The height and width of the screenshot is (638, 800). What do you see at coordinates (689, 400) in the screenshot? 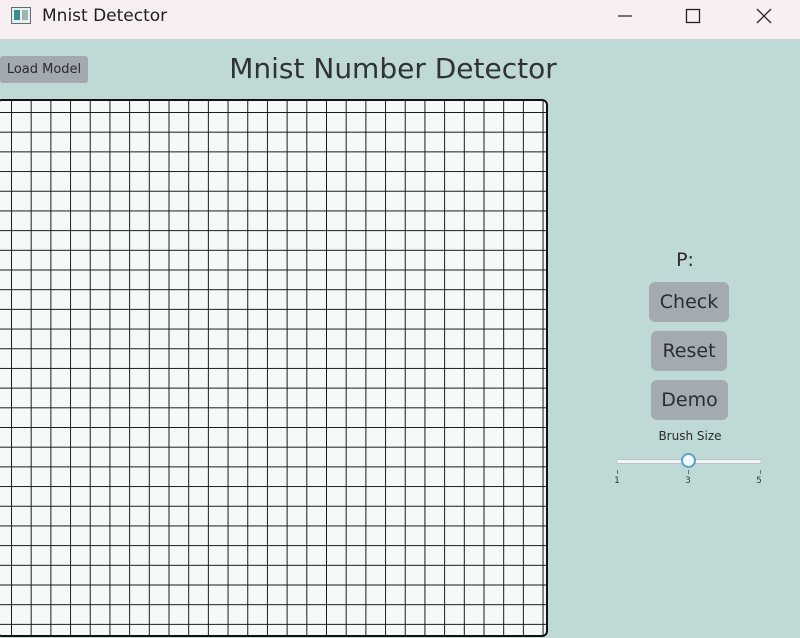
I see `demo-button: Demo` at bounding box center [689, 400].